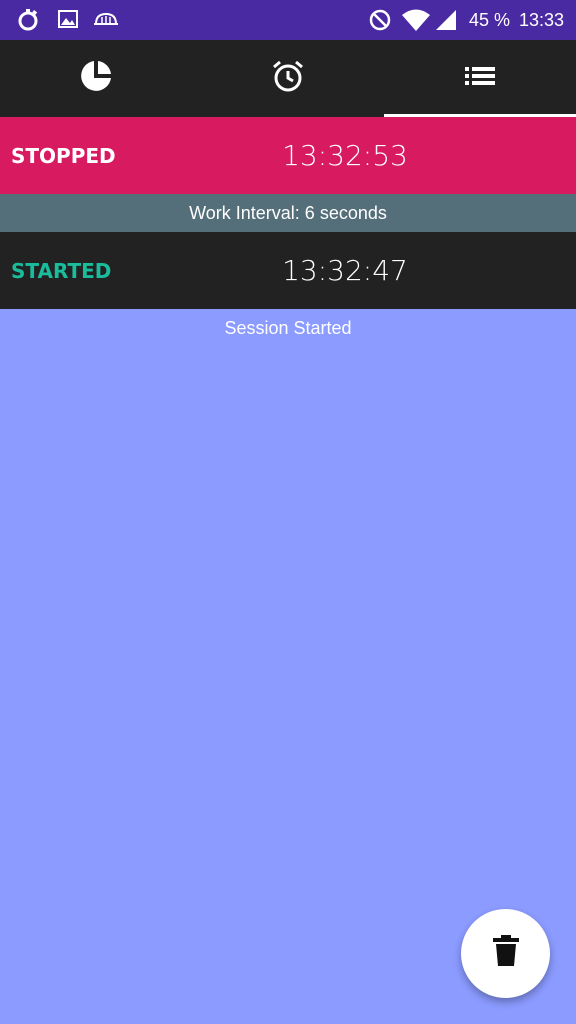 This screenshot has height=1024, width=576. Describe the element at coordinates (68, 21) in the screenshot. I see `image-icon` at that location.